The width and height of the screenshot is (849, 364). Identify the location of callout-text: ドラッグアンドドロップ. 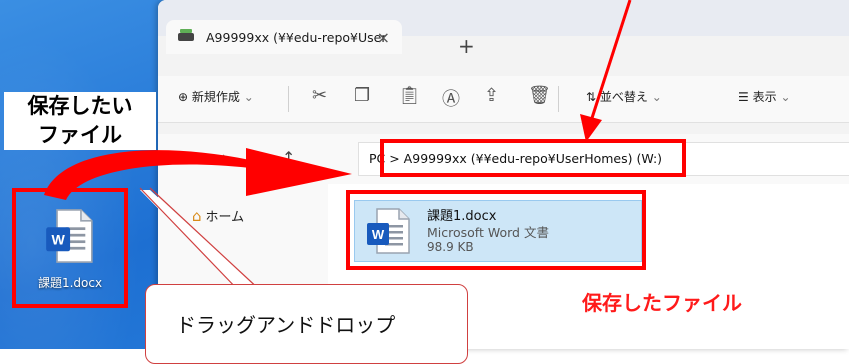
(286, 325).